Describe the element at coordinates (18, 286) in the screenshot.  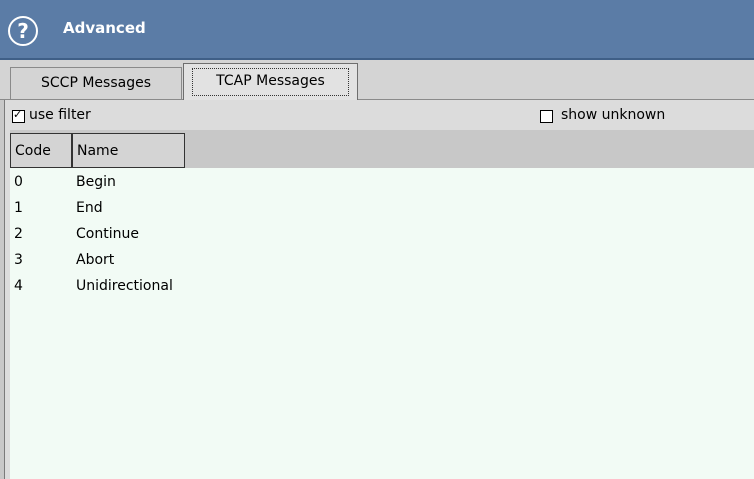
I see `cell-code: 4` at that location.